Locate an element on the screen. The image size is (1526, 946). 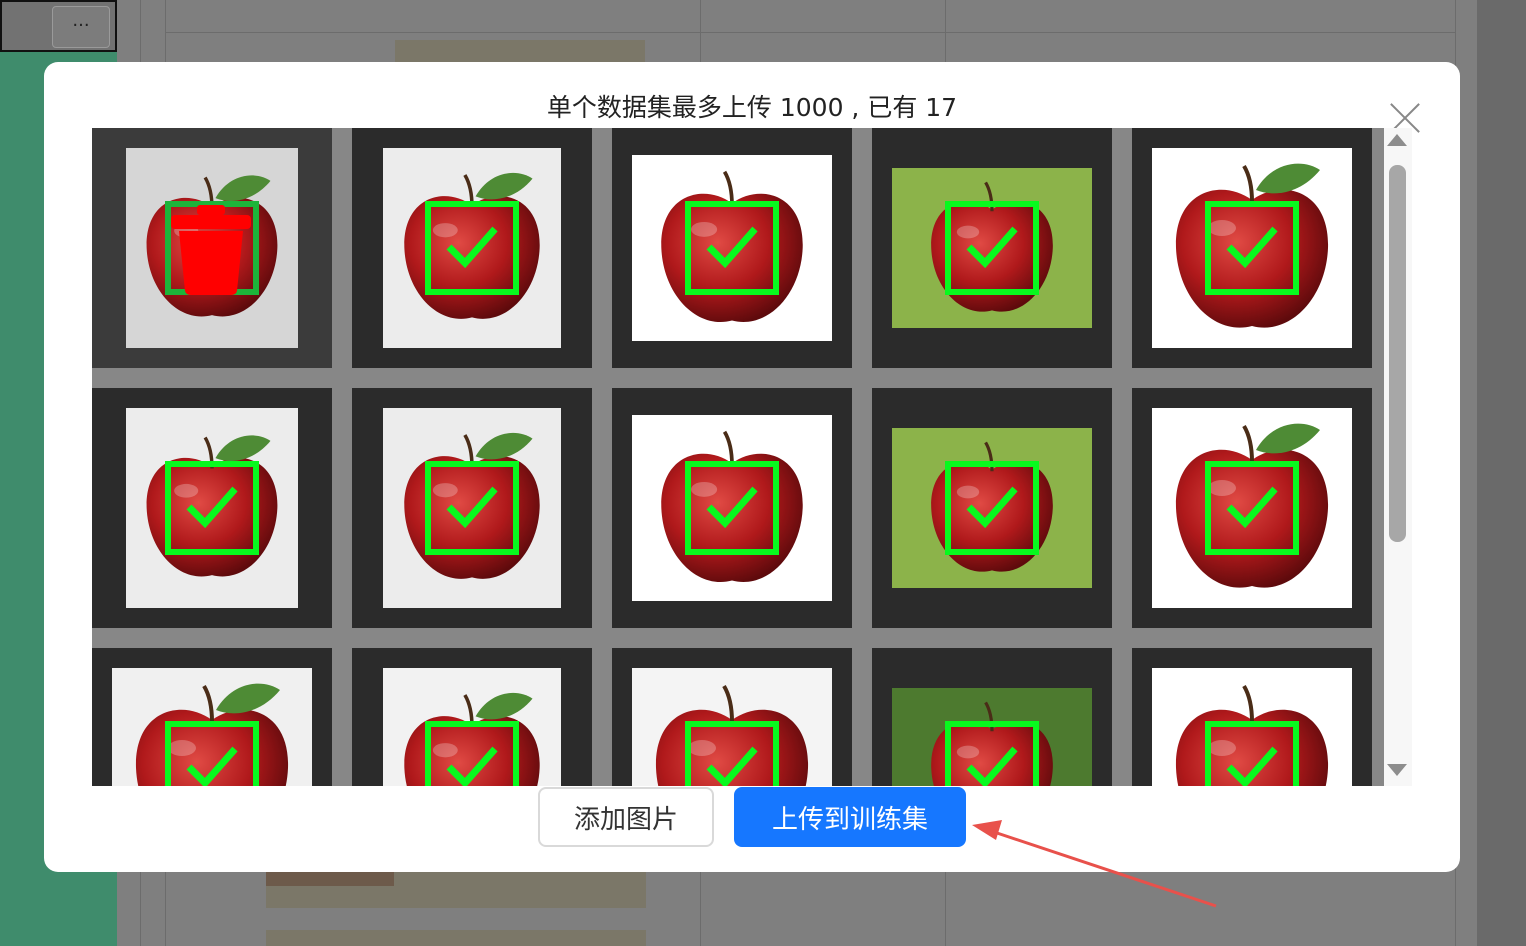
background-toolbar: ··· is located at coordinates (58, 26).